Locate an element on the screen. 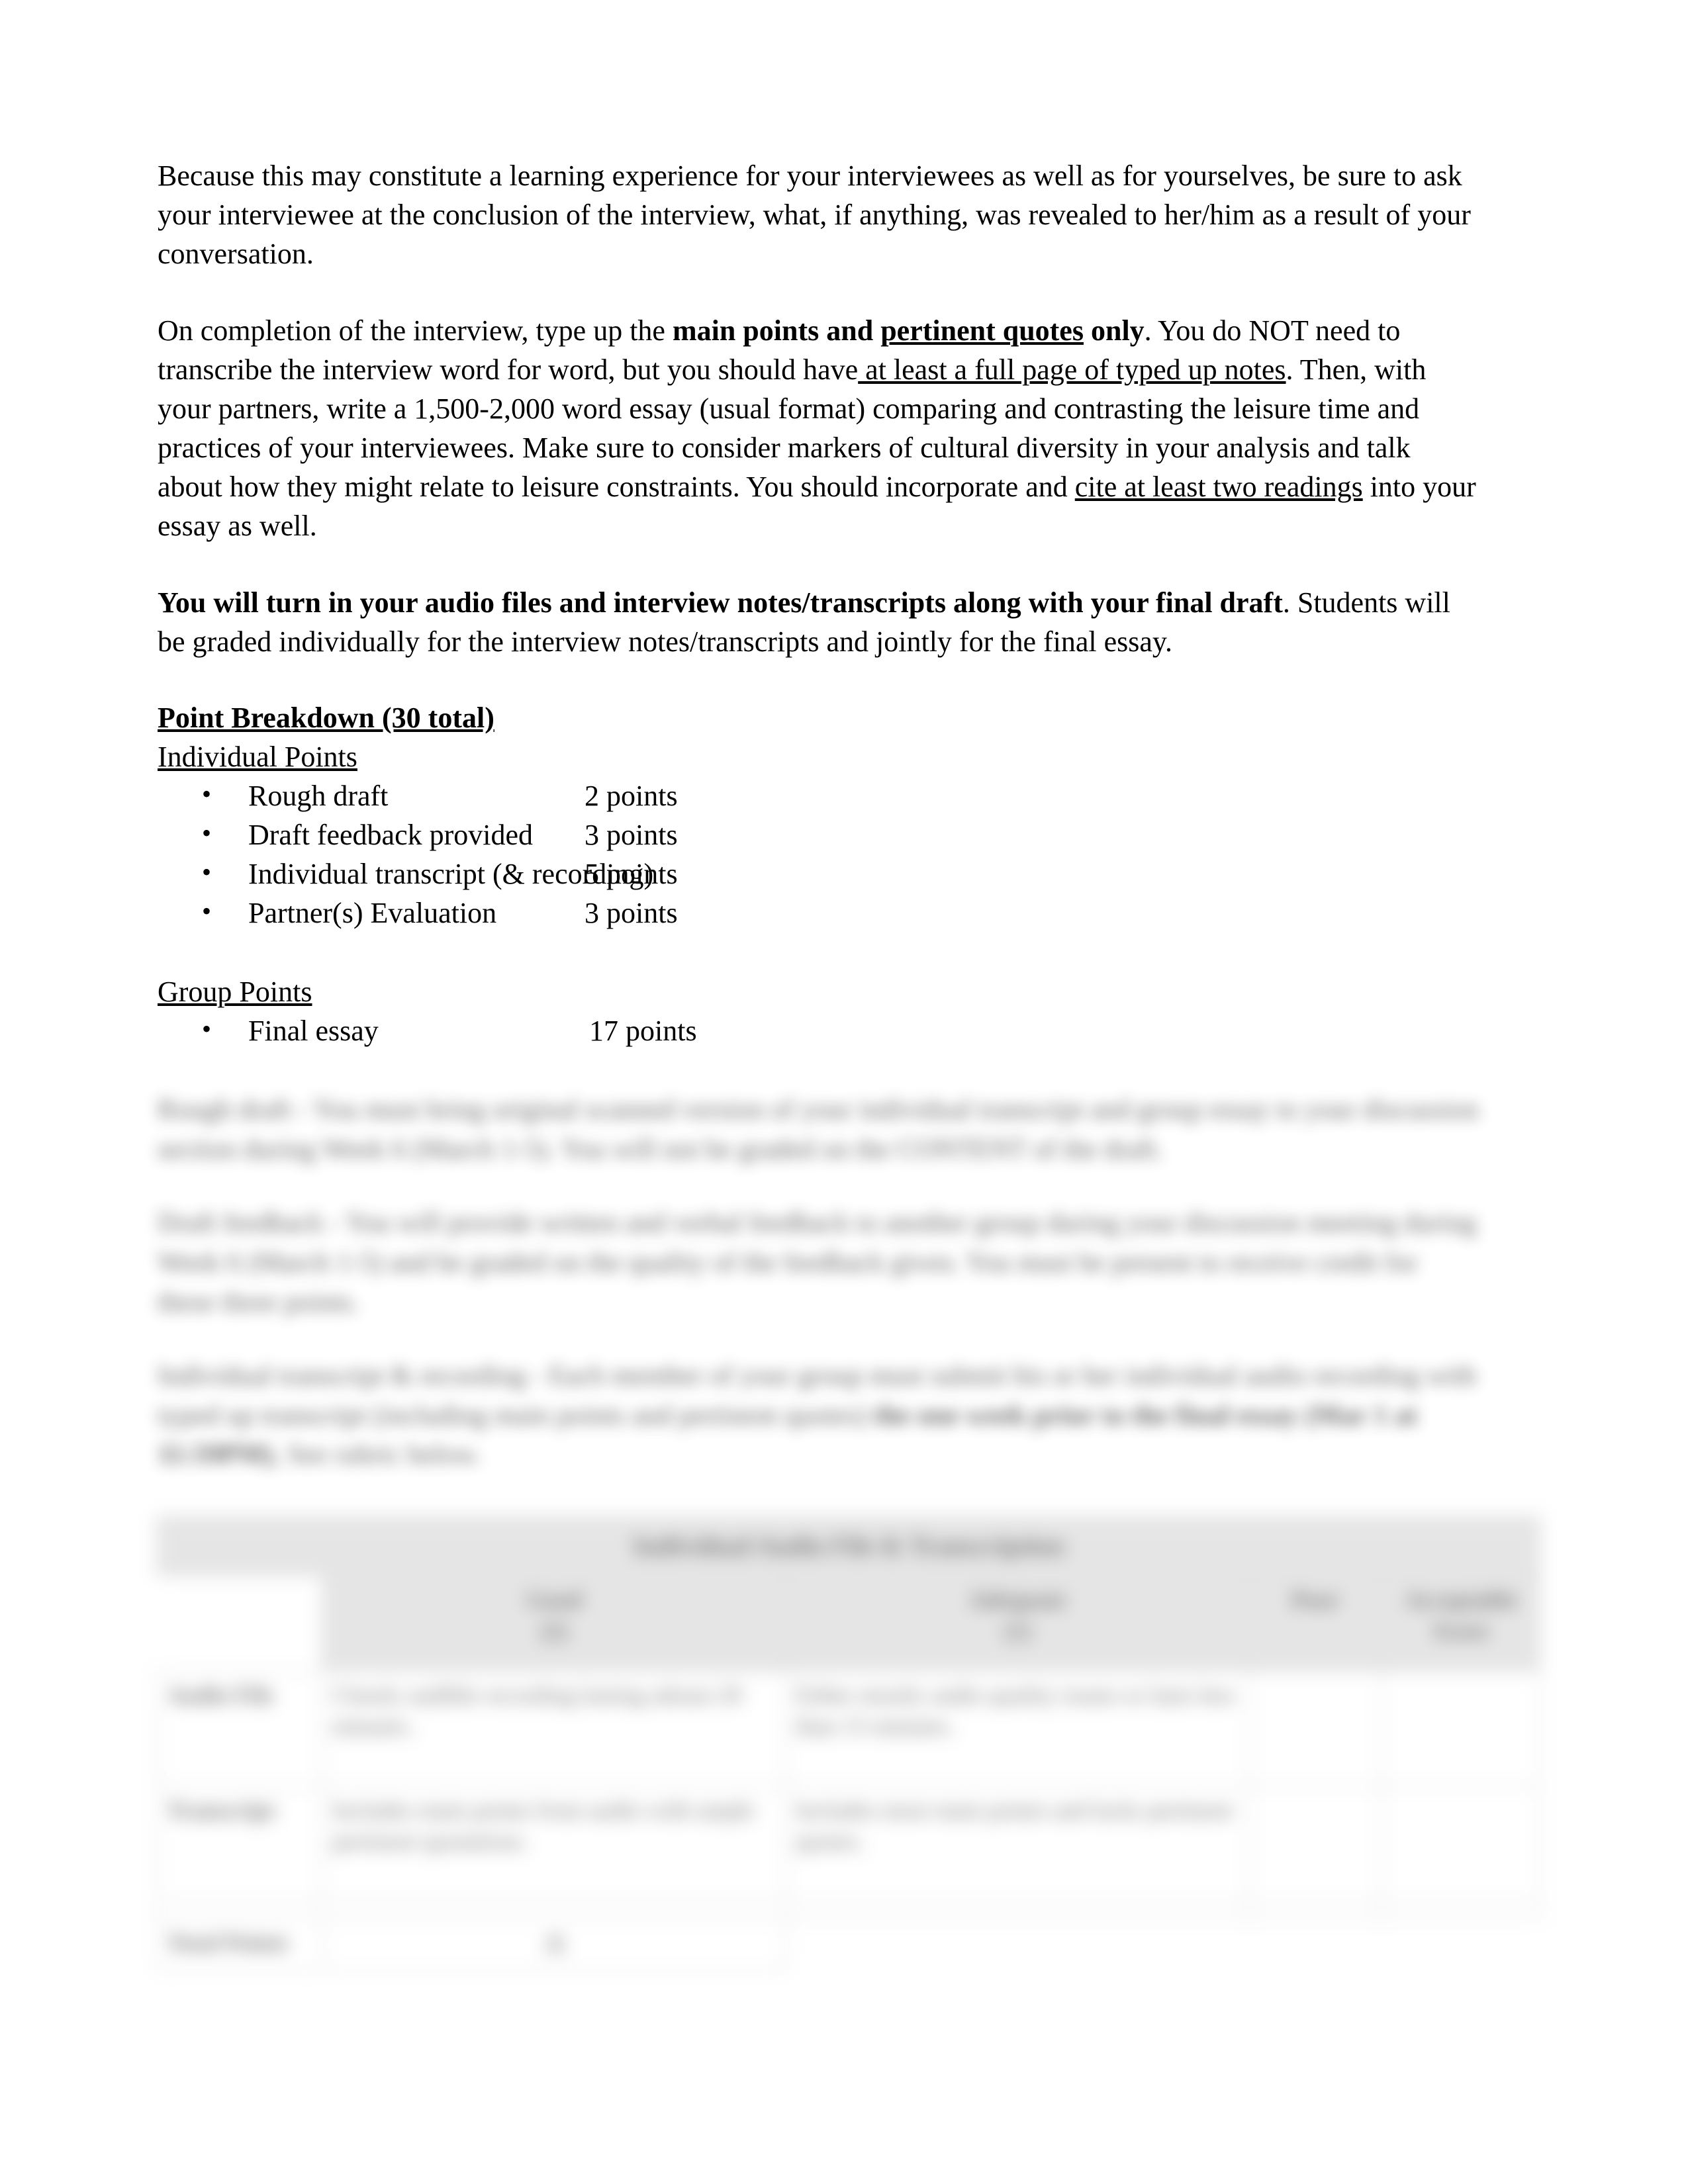 The width and height of the screenshot is (1688, 2184). rubric-cell-audio-poor is located at coordinates (1315, 1729).